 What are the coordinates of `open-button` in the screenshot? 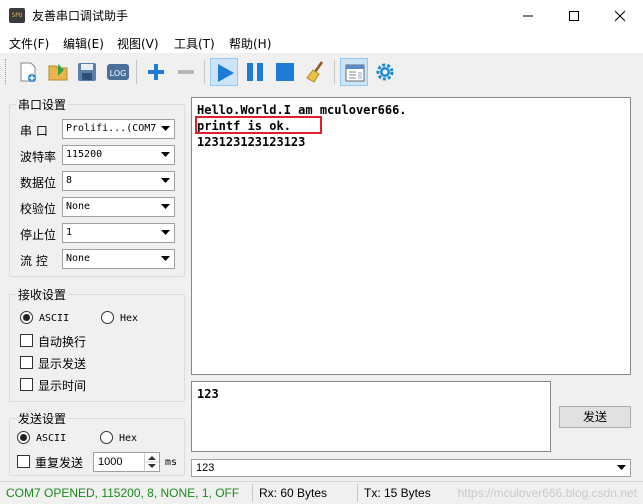 It's located at (58, 72).